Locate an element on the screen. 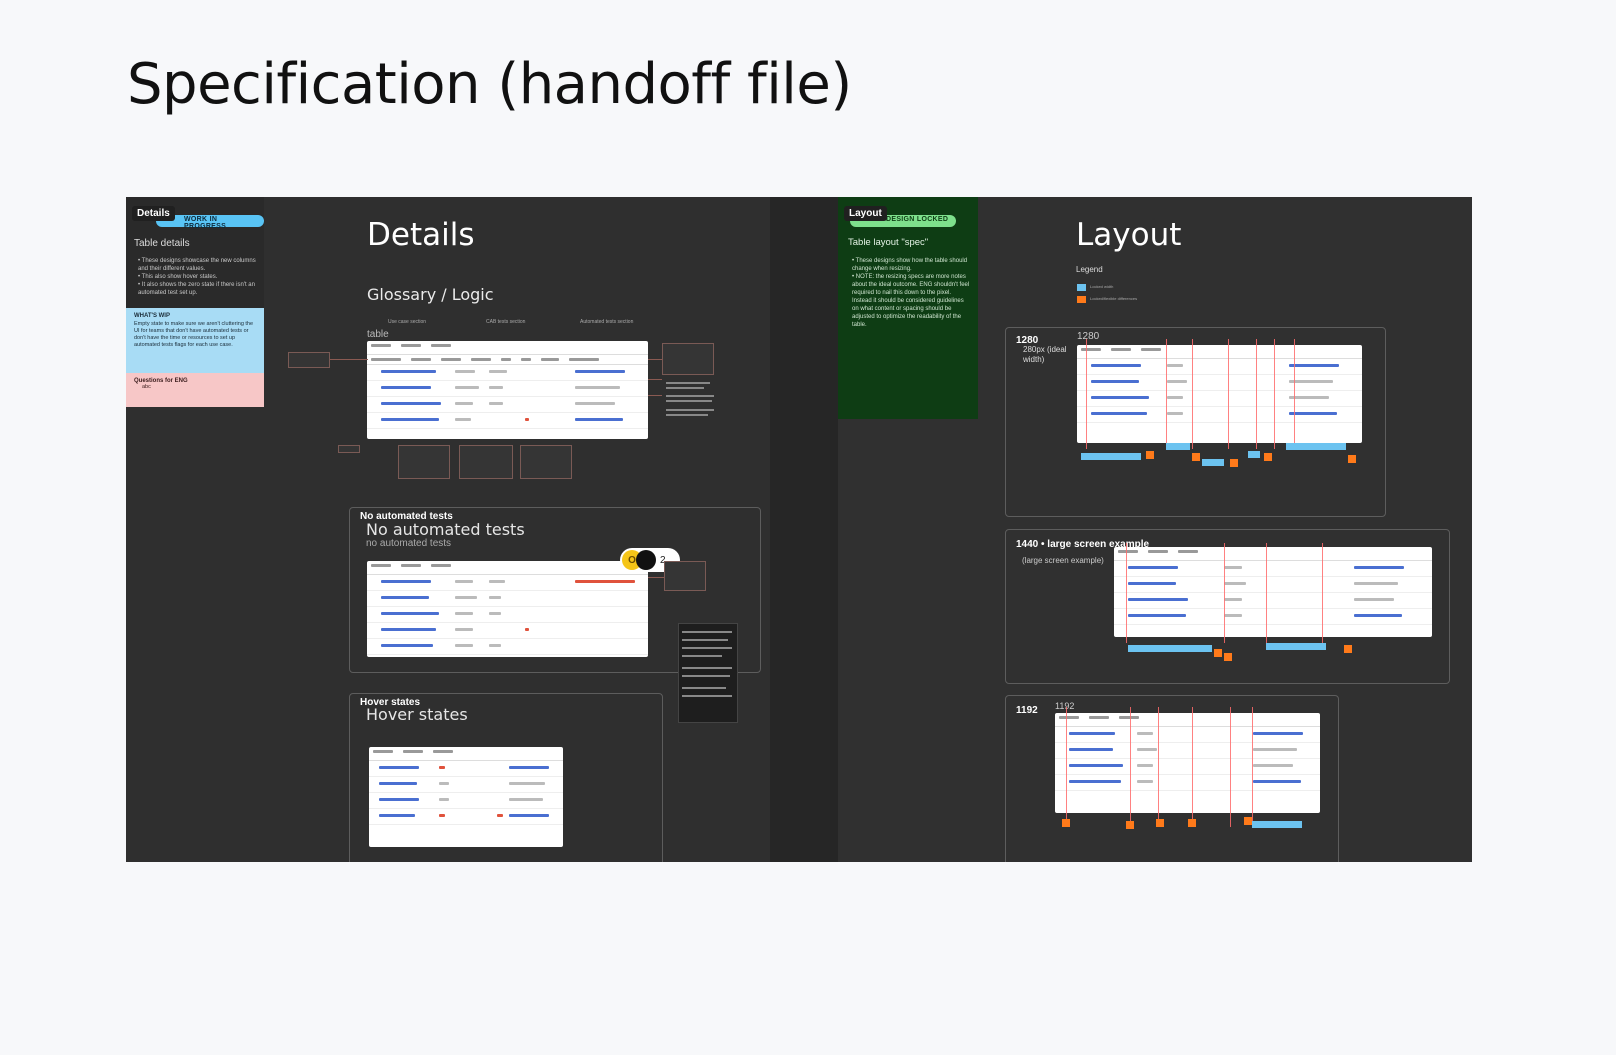  canvas-divider is located at coordinates (804, 529).